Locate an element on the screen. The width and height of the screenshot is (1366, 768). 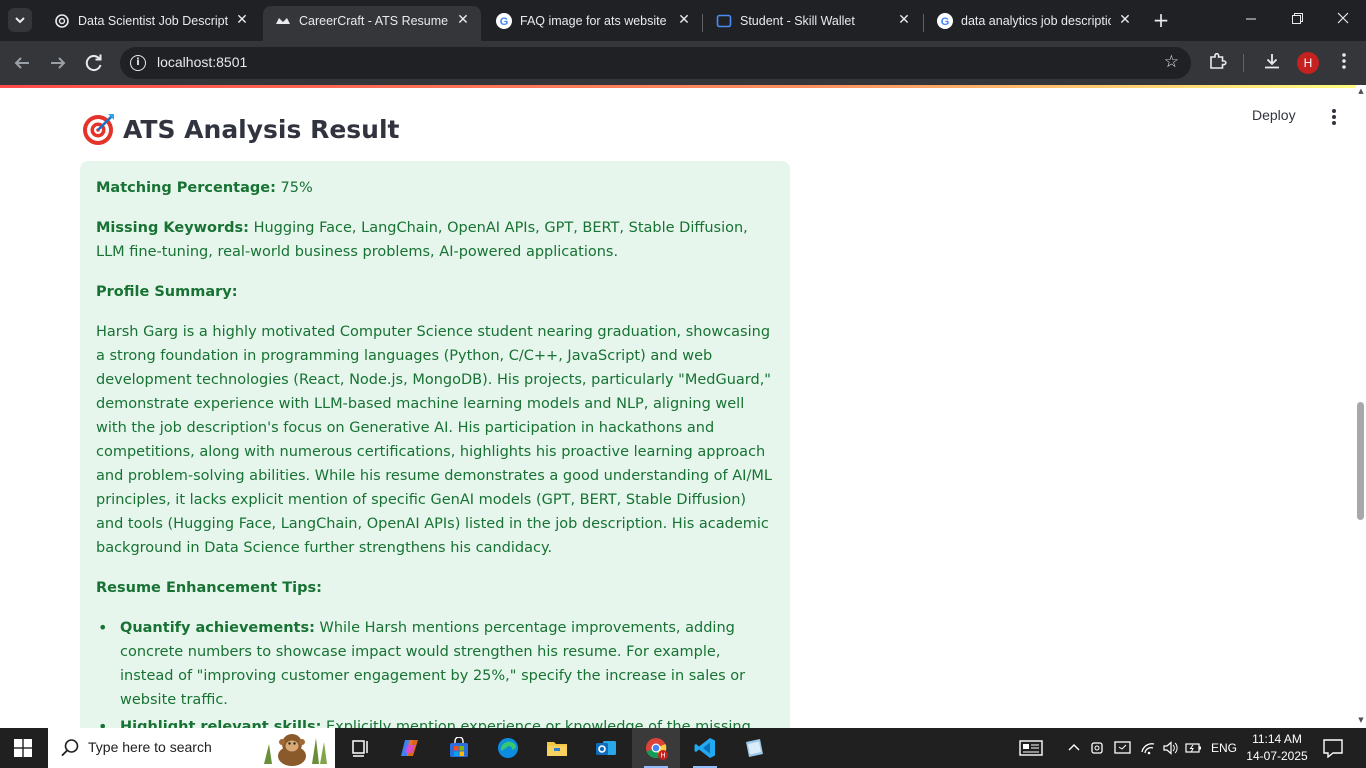
taskbar-clock: 11:14 AM 14-07-2025 is located at coordinates (1277, 748).